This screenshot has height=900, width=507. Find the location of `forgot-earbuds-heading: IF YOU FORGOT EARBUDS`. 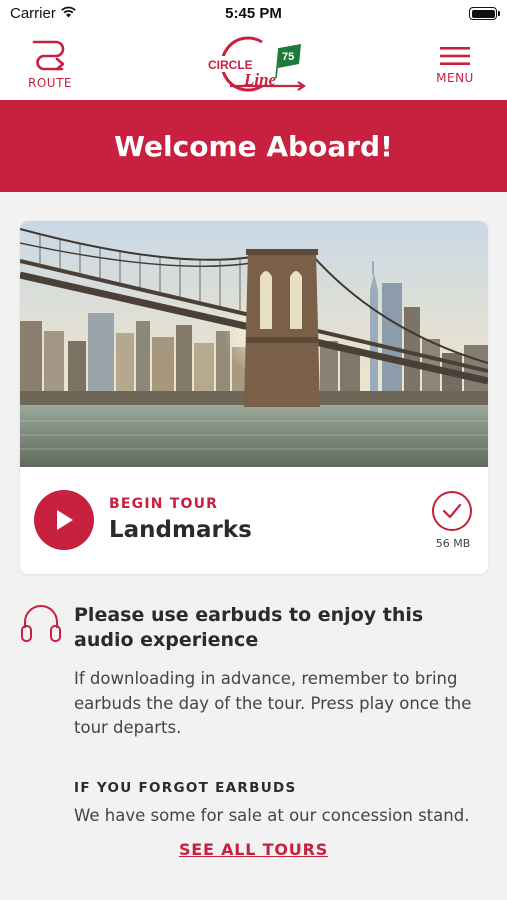

forgot-earbuds-heading: IF YOU FORGOT EARBUDS is located at coordinates (185, 788).